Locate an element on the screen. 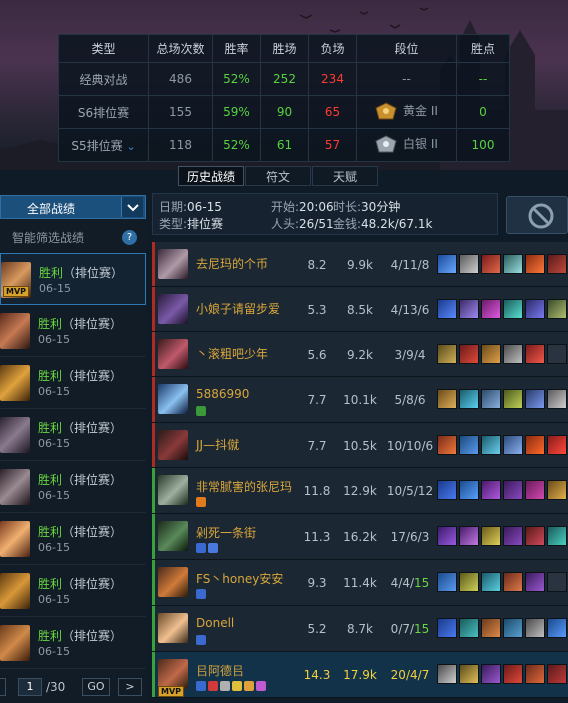 The image size is (568, 703). help-icon: ? is located at coordinates (129, 237).